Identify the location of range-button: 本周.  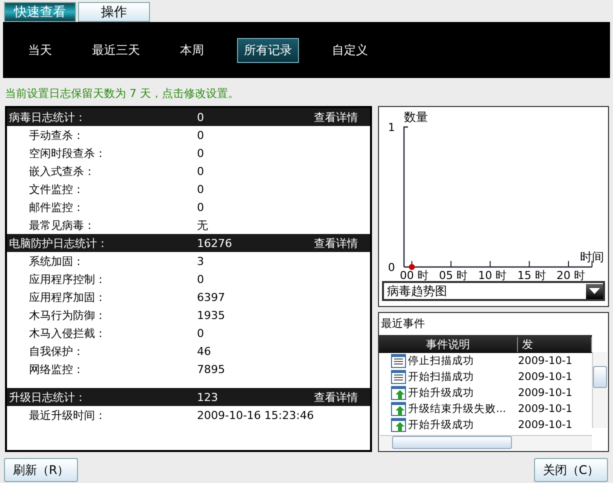
(192, 50).